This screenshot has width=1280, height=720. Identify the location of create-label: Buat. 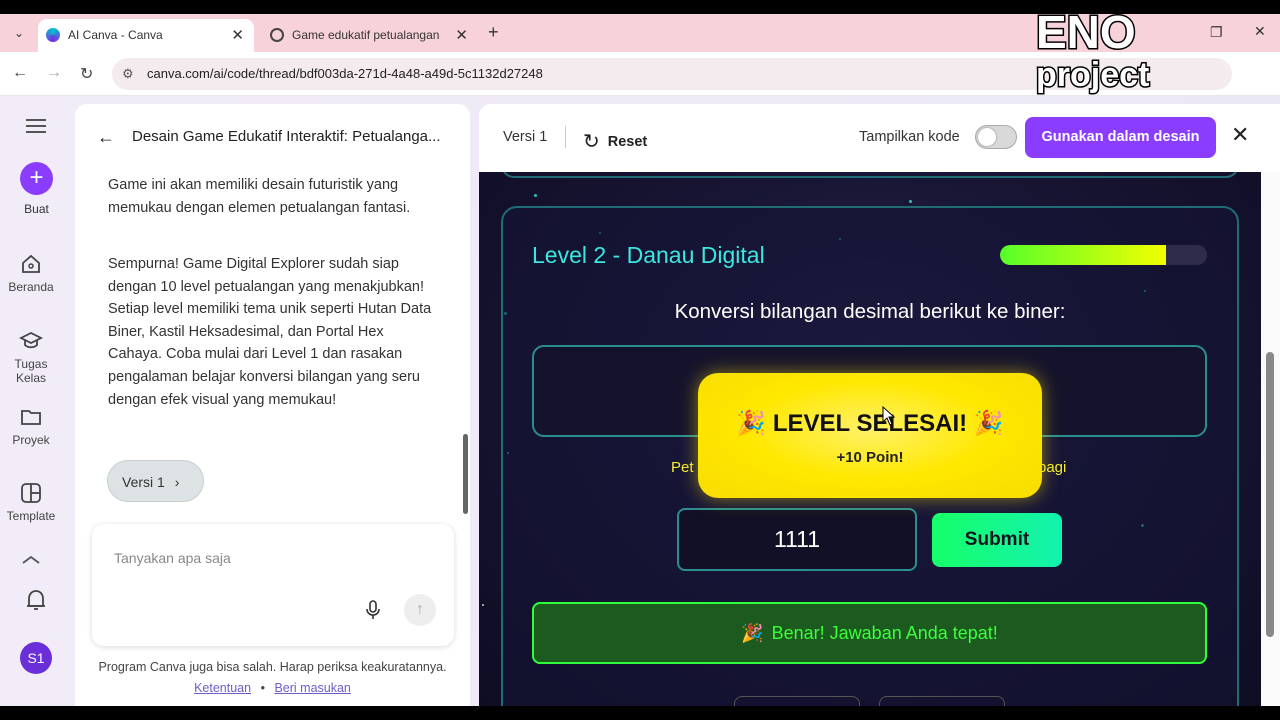
(36, 209).